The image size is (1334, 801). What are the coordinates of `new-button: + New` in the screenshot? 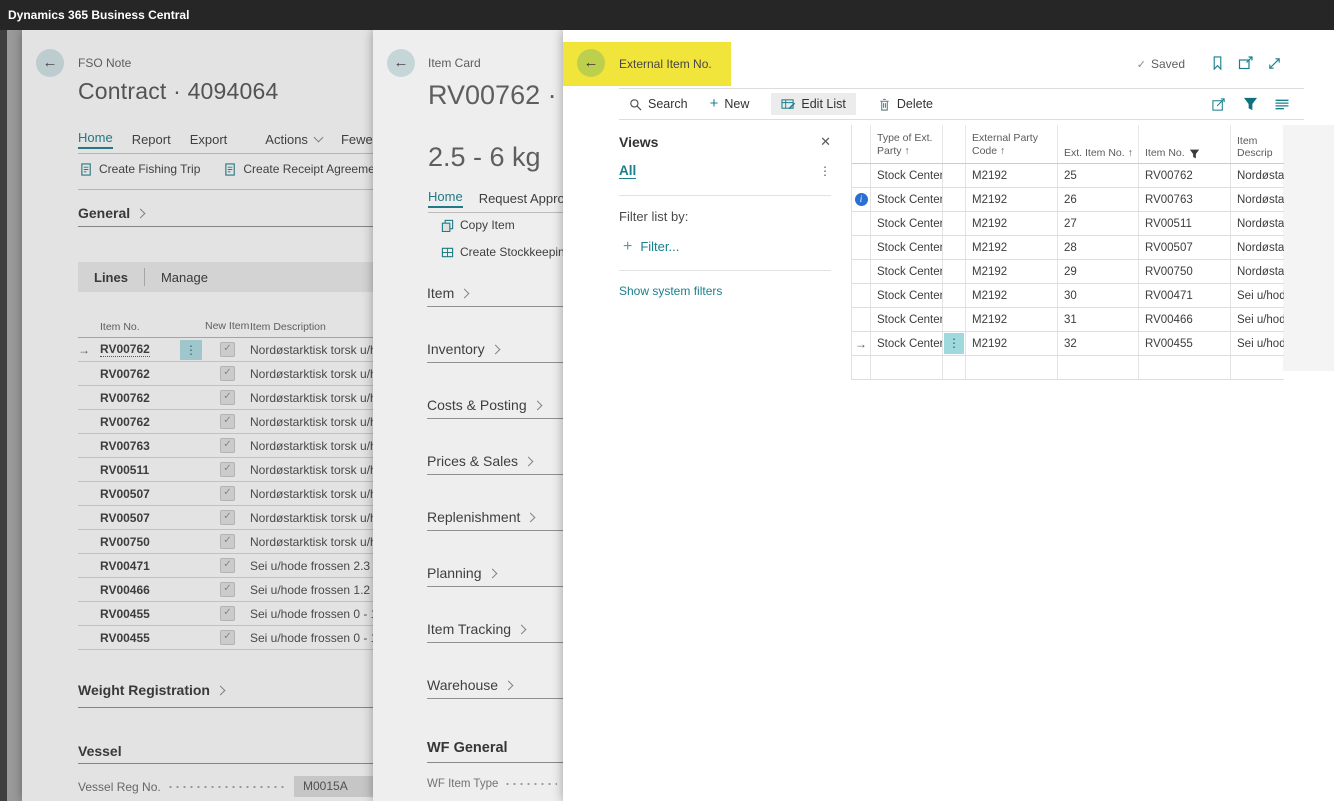 It's located at (730, 103).